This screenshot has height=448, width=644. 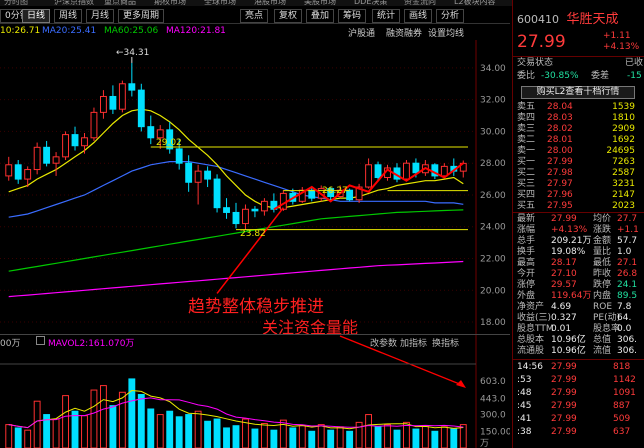 I want to click on trade-status-value: 已收, so click(x=634, y=63).